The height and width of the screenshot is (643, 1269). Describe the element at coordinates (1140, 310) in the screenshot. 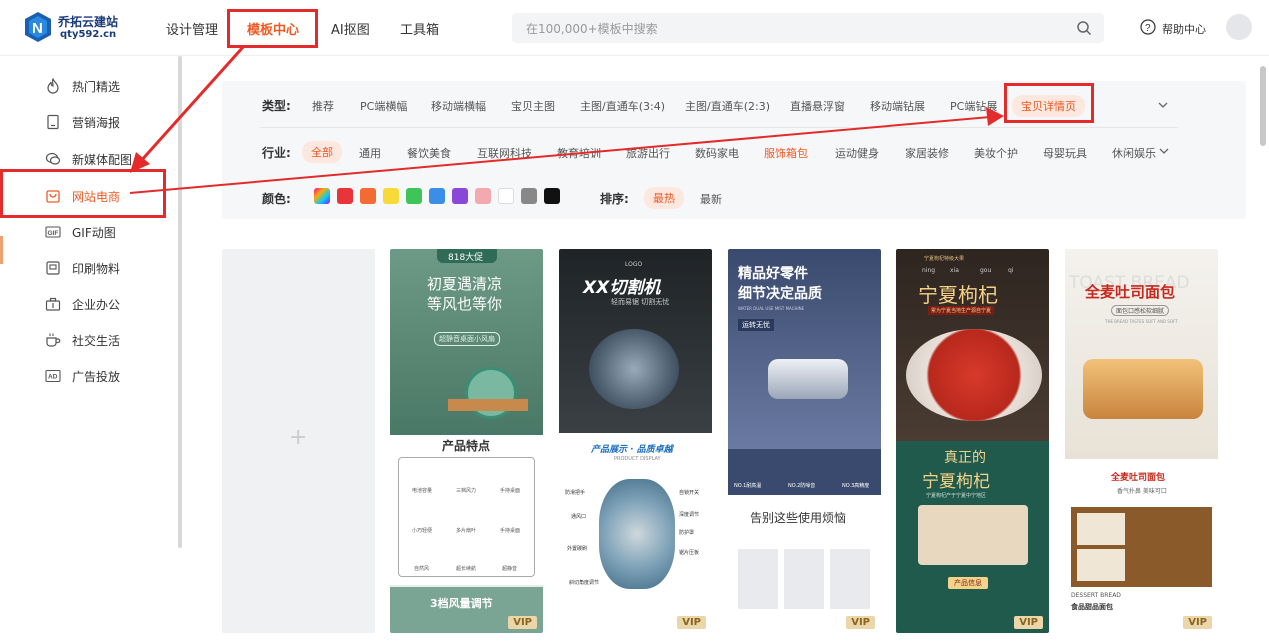

I see `card-subtitle: 面包口感松软细腻` at that location.